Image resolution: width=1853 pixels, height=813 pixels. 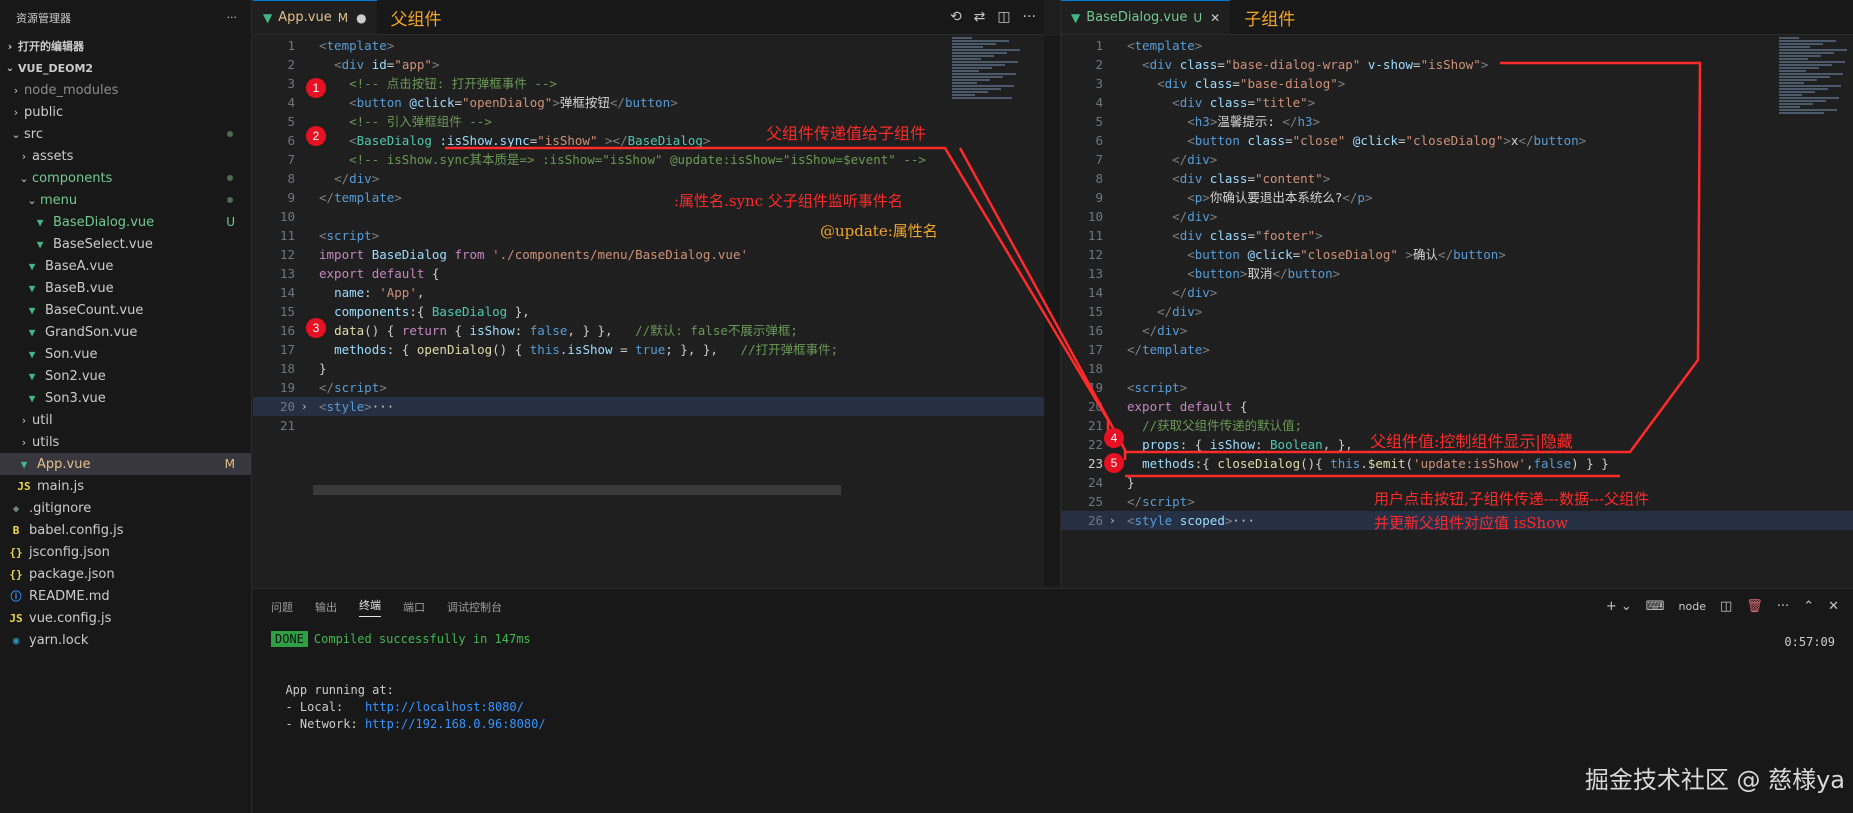 I want to click on code-line: 1 <template>, so click(x=648, y=45).